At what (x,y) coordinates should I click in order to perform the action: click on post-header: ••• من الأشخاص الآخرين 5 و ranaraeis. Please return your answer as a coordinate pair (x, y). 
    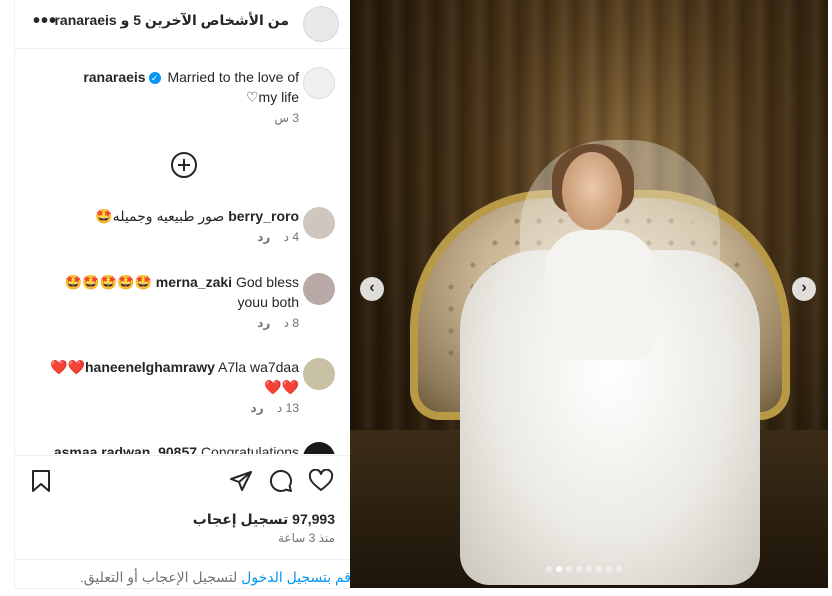
    Looking at the image, I should click on (183, 24).